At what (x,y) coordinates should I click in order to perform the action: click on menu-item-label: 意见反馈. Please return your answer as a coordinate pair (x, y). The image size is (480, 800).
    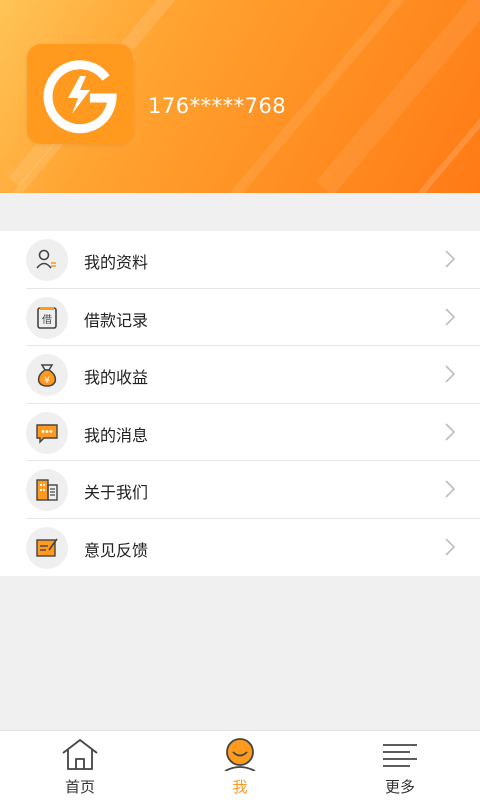
    Looking at the image, I should click on (116, 550).